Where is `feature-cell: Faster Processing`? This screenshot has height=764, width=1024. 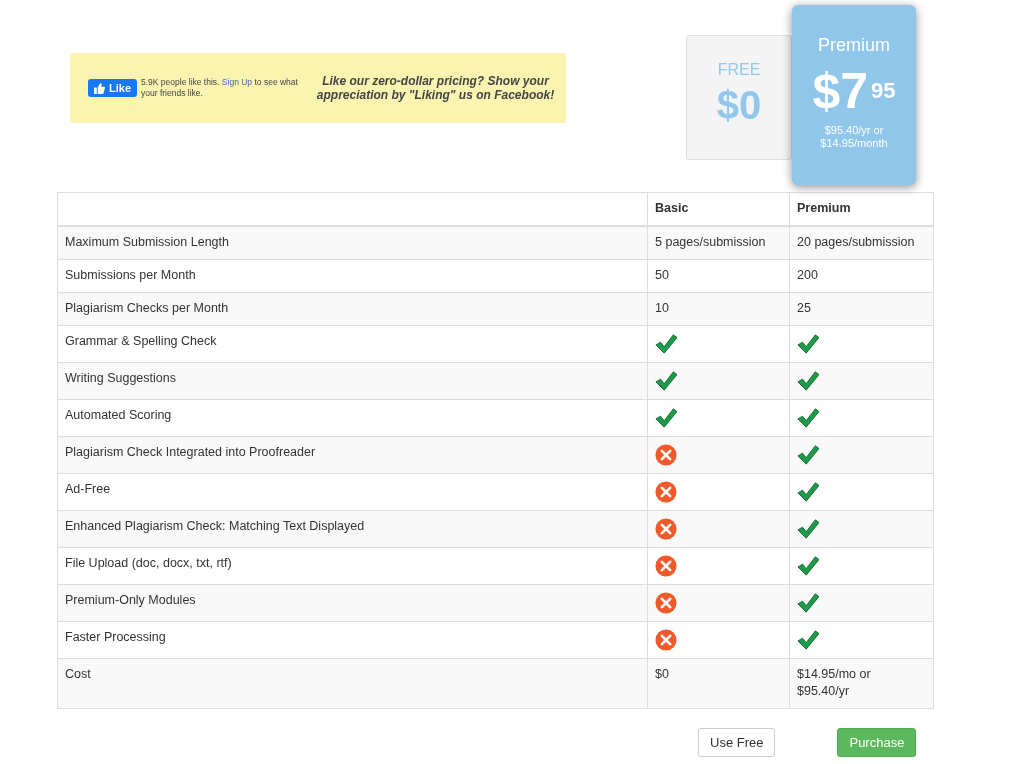
feature-cell: Faster Processing is located at coordinates (352, 640).